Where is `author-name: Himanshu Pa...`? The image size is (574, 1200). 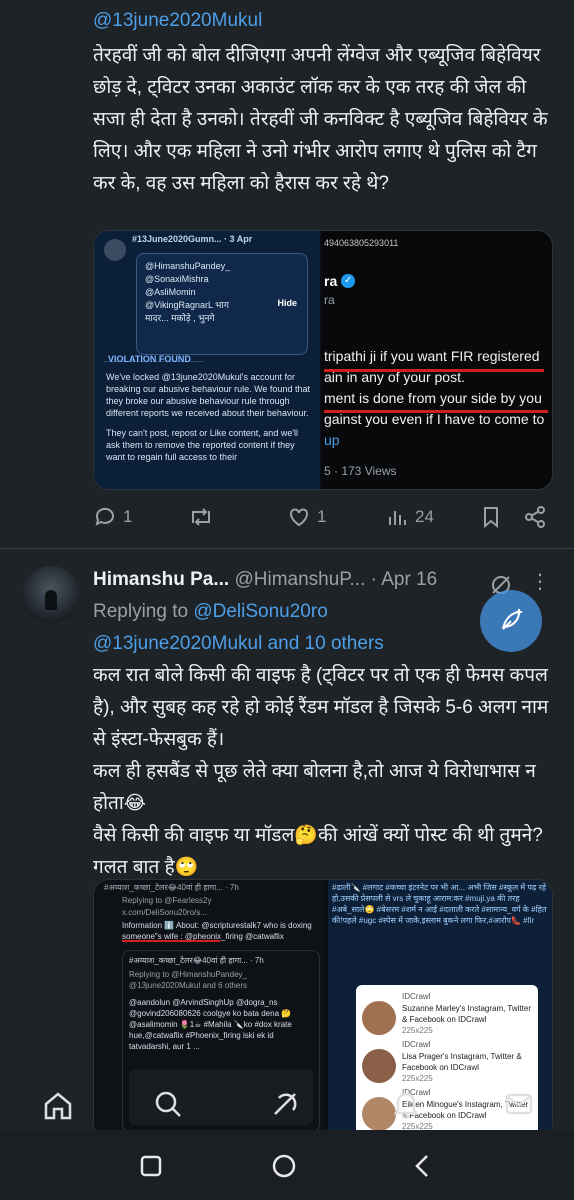
author-name: Himanshu Pa... is located at coordinates (161, 579).